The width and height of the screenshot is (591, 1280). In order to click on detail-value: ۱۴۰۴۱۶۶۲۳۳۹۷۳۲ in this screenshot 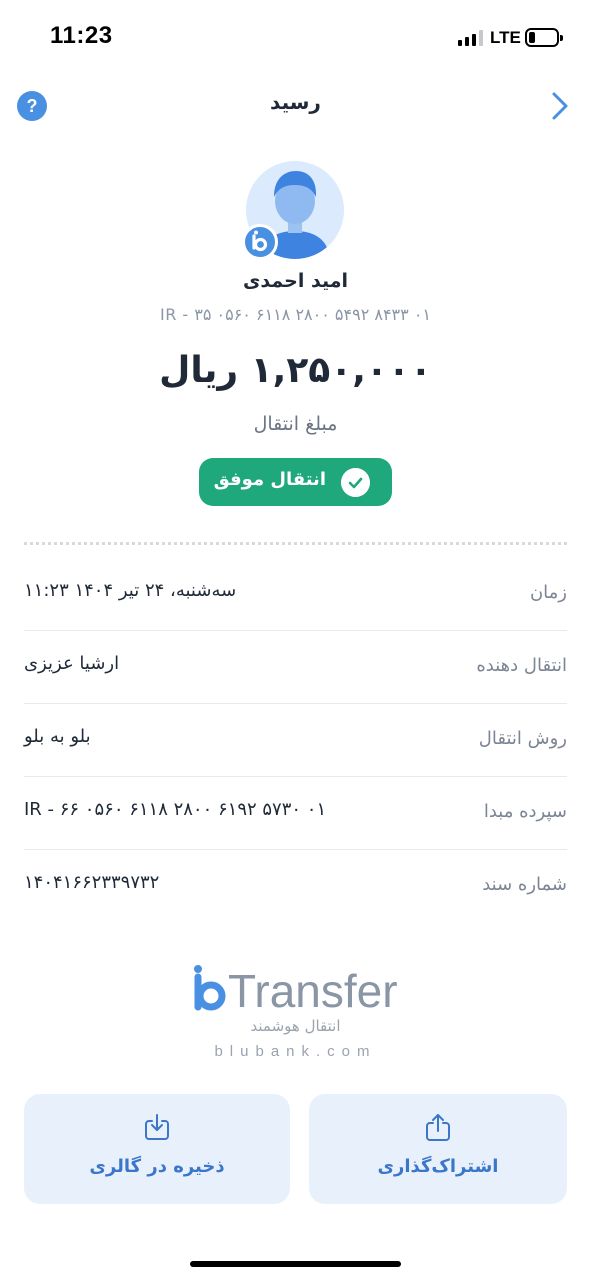, I will do `click(92, 882)`.